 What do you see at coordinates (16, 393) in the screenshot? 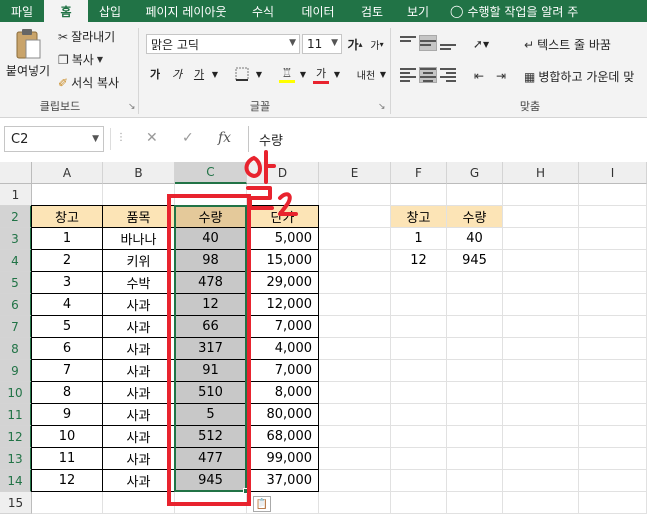
I see `row-header-10: 10` at bounding box center [16, 393].